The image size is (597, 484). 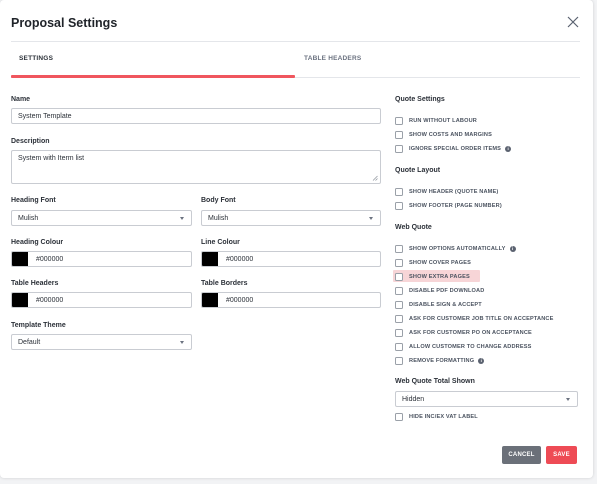 I want to click on table-borders-colour-value: #000000, so click(x=240, y=300).